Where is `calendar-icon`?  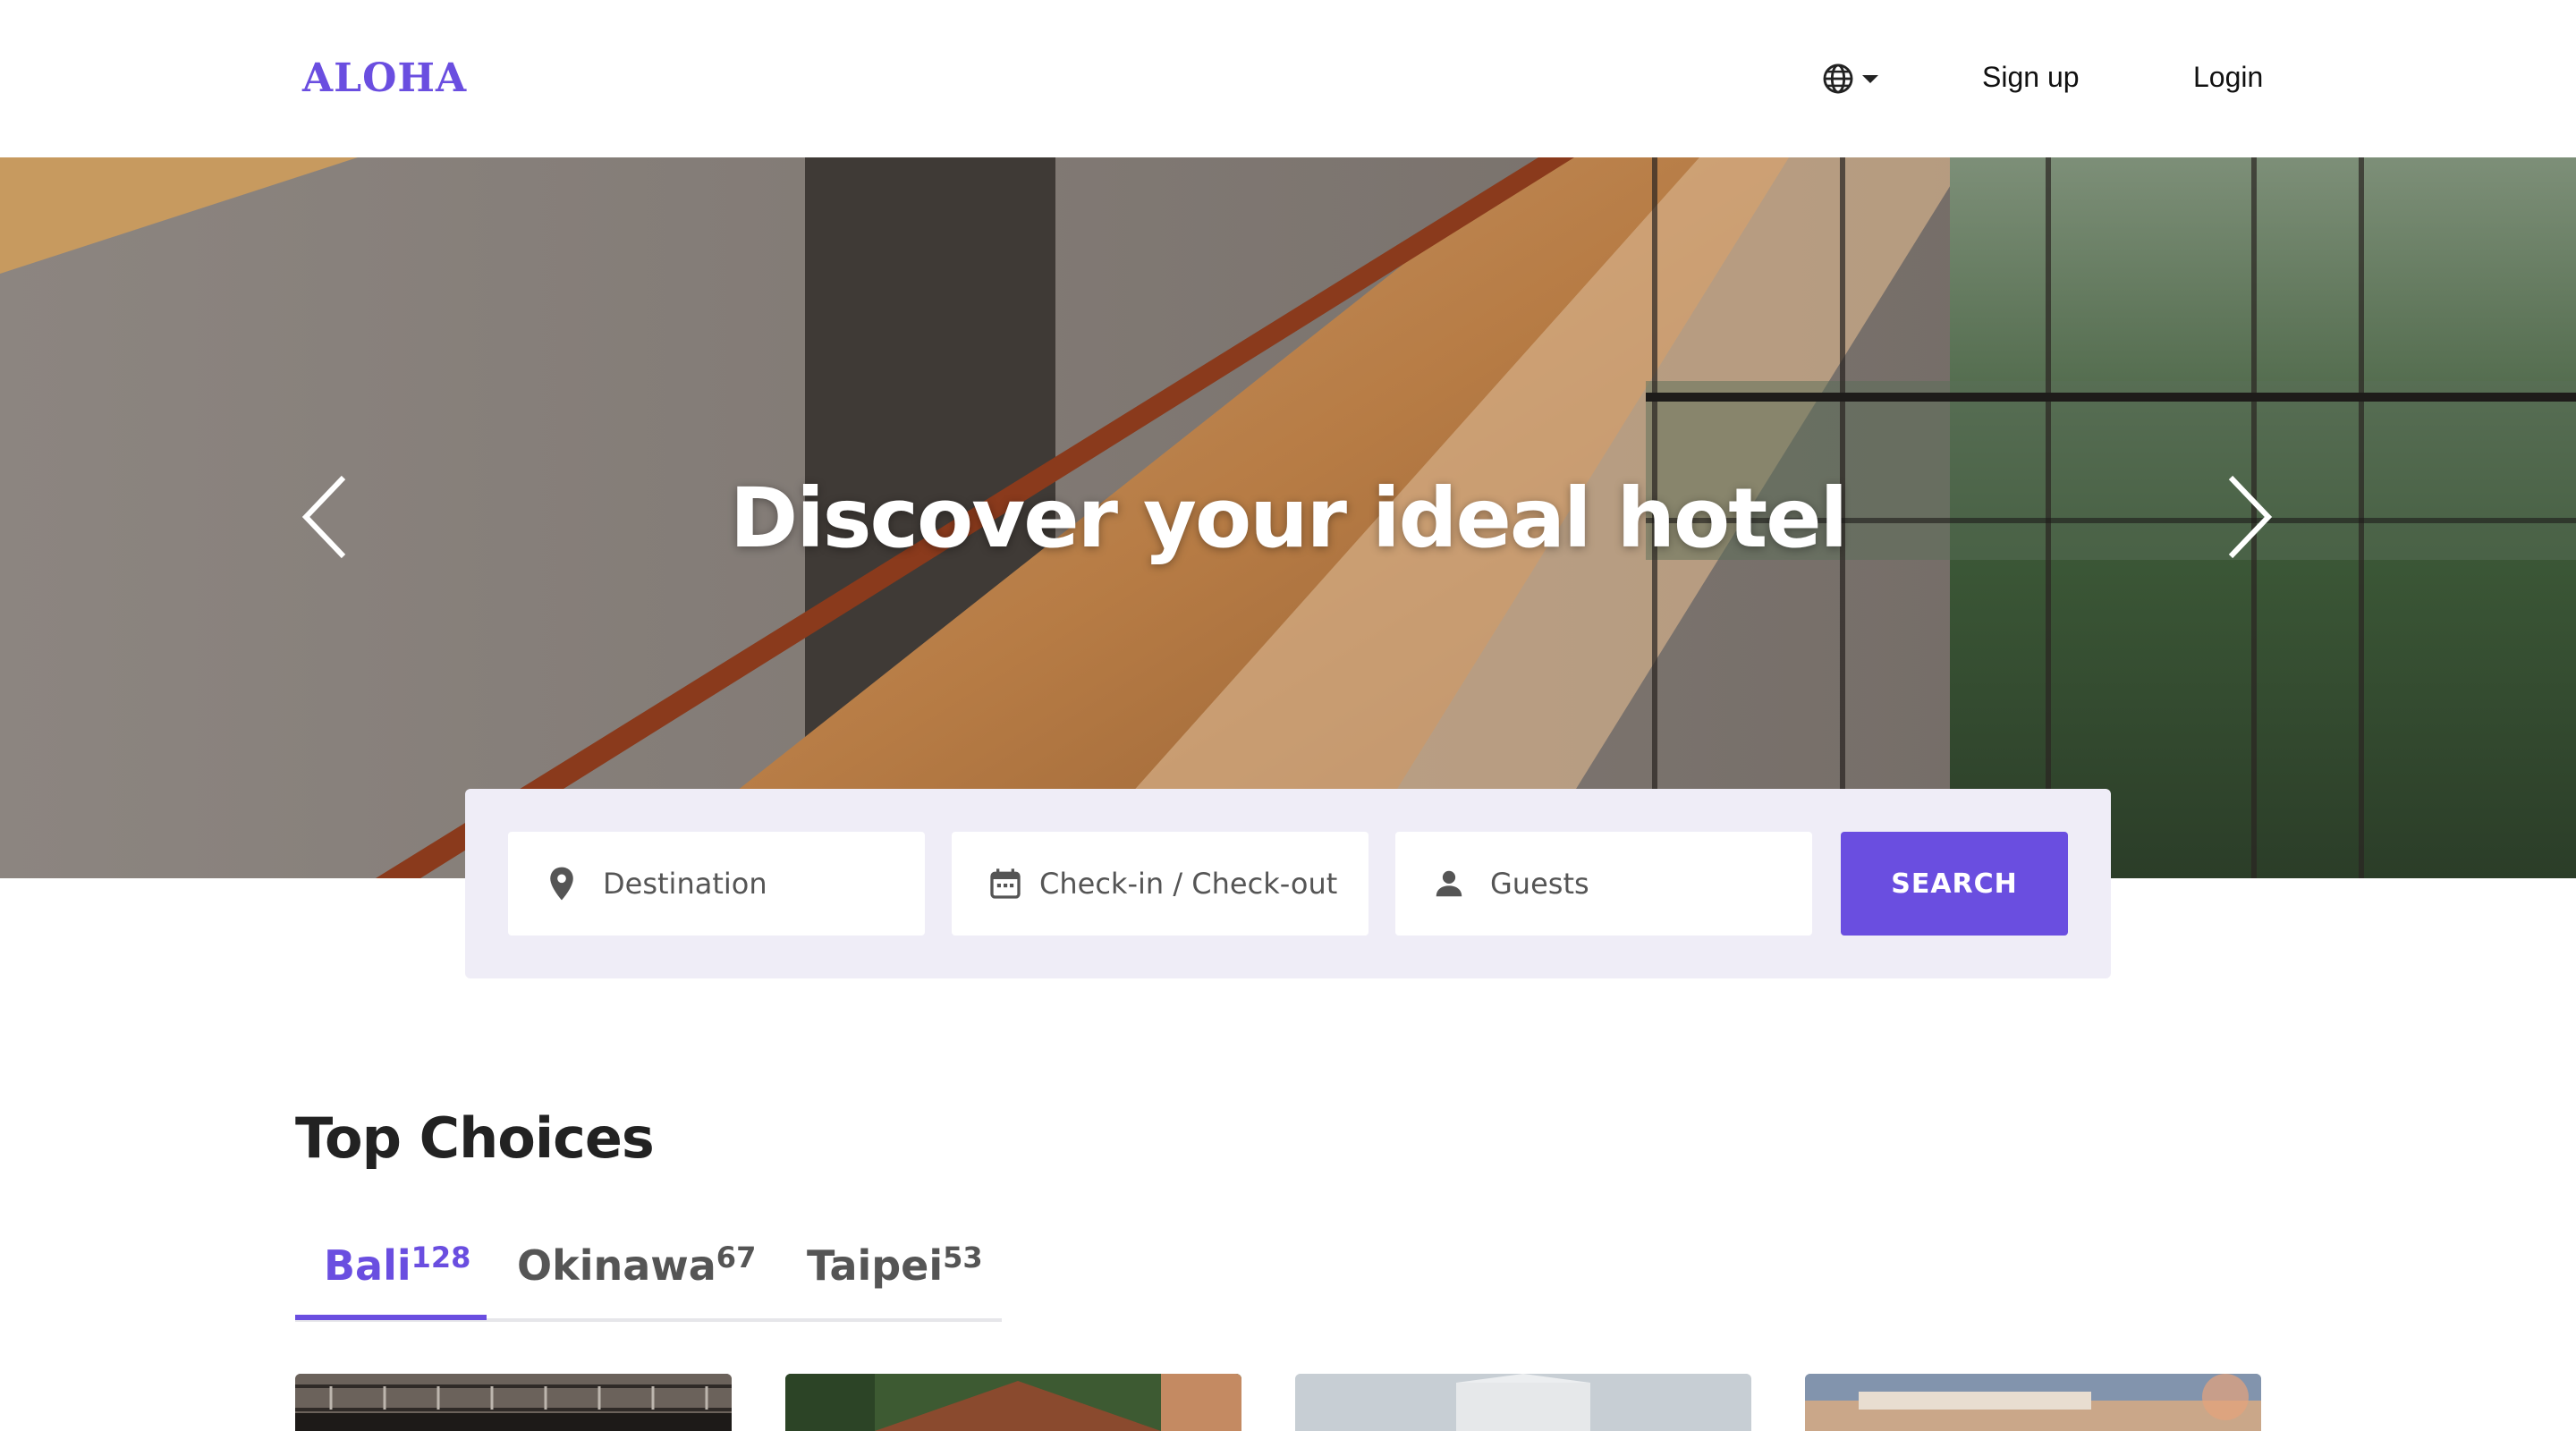 calendar-icon is located at coordinates (1005, 884).